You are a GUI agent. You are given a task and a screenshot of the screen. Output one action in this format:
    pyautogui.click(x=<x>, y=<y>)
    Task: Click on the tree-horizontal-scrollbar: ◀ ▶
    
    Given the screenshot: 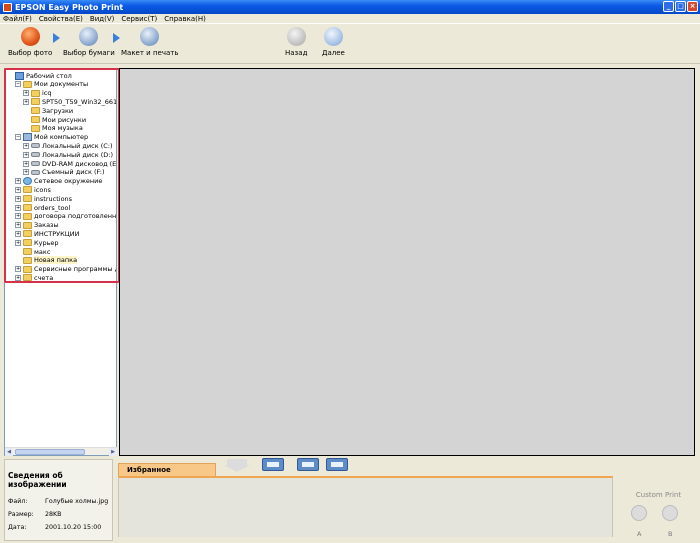 What is the action you would take?
    pyautogui.click(x=61, y=451)
    